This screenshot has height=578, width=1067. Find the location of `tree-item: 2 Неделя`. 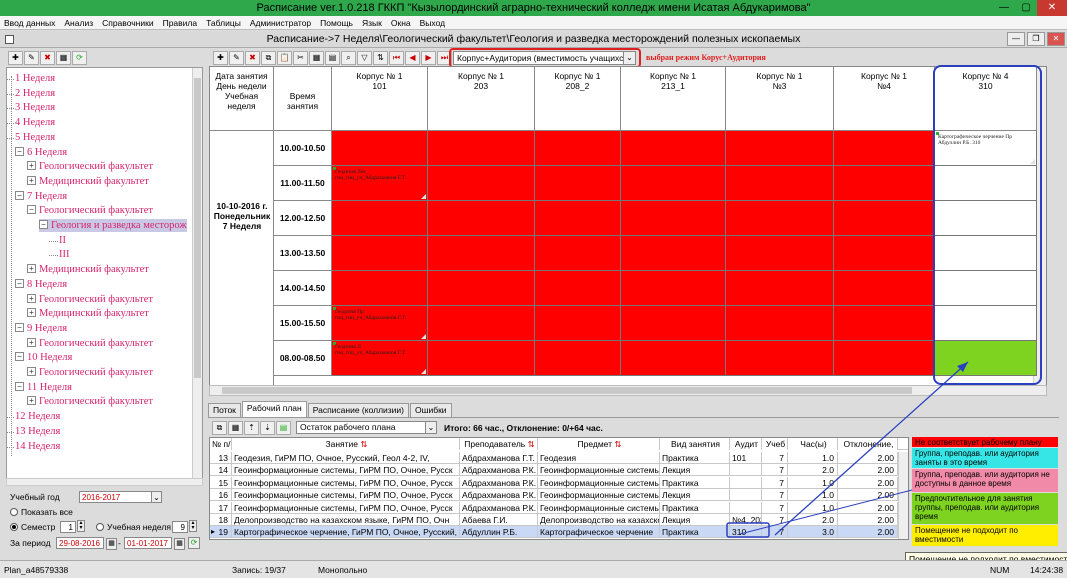

tree-item: 2 Неделя is located at coordinates (31, 93).